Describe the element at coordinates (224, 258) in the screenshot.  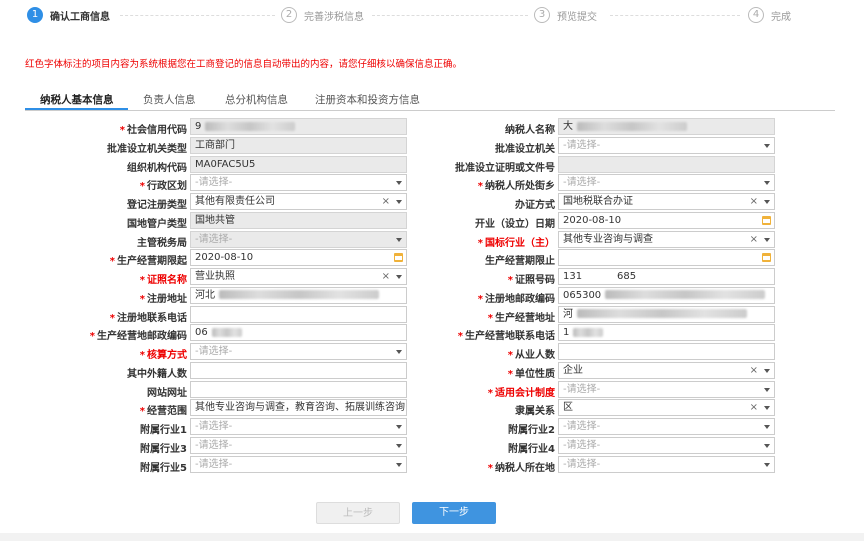
I see `field-left-8-value: 2020-08-10` at that location.